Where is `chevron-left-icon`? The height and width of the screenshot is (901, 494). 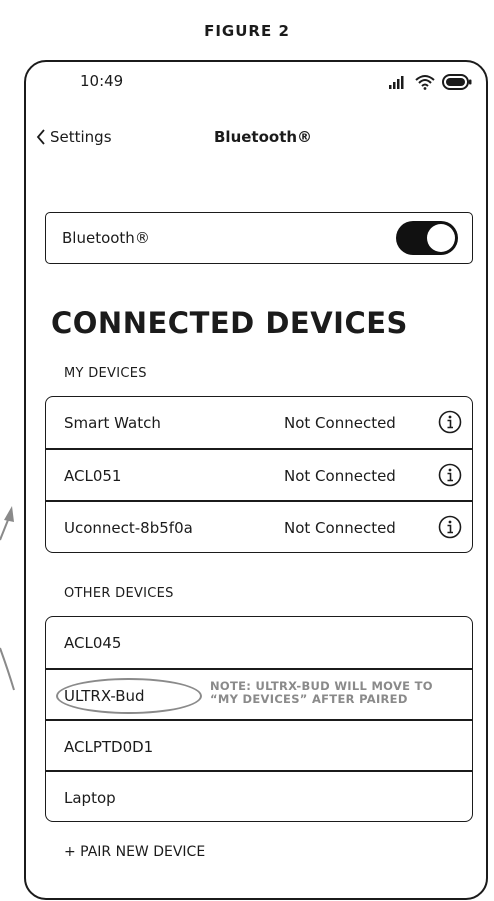 chevron-left-icon is located at coordinates (40, 137).